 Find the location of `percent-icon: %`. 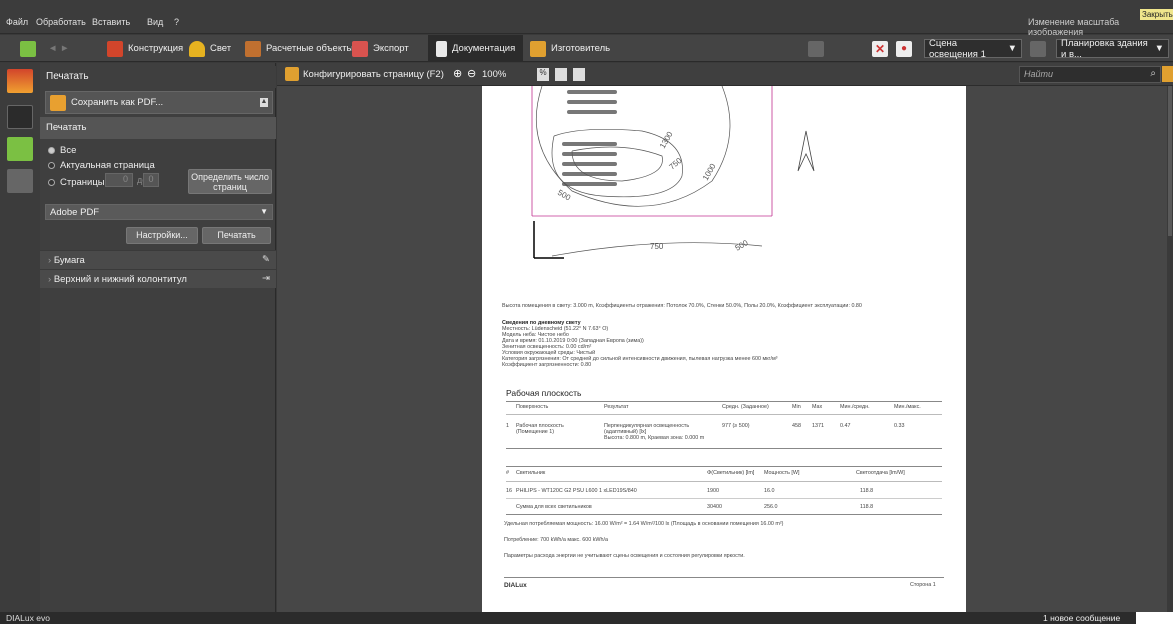

percent-icon: % is located at coordinates (543, 74).